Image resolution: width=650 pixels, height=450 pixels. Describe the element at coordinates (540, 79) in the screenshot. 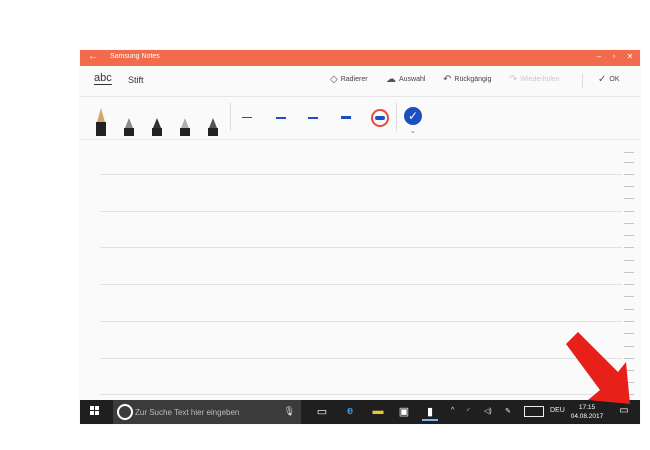

I see `redo-label: Wiederholen` at that location.